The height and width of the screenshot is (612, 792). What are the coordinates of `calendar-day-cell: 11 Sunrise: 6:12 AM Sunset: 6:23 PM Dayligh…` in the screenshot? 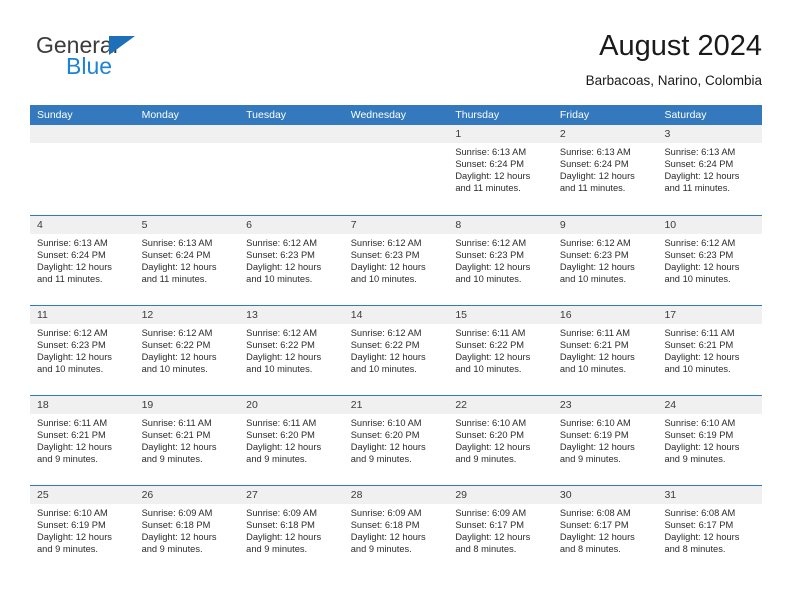 It's located at (82, 350).